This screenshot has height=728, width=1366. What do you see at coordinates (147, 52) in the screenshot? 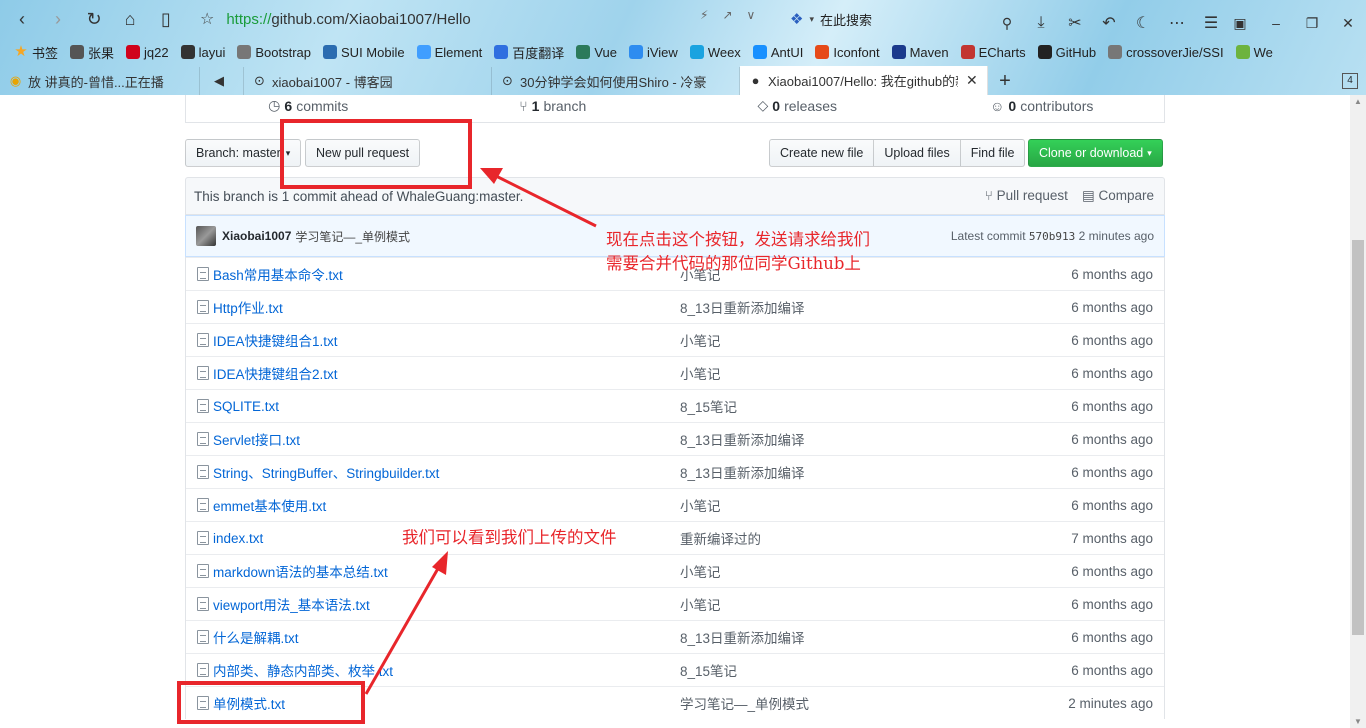
I see `bookmark-item: jq22` at bounding box center [147, 52].